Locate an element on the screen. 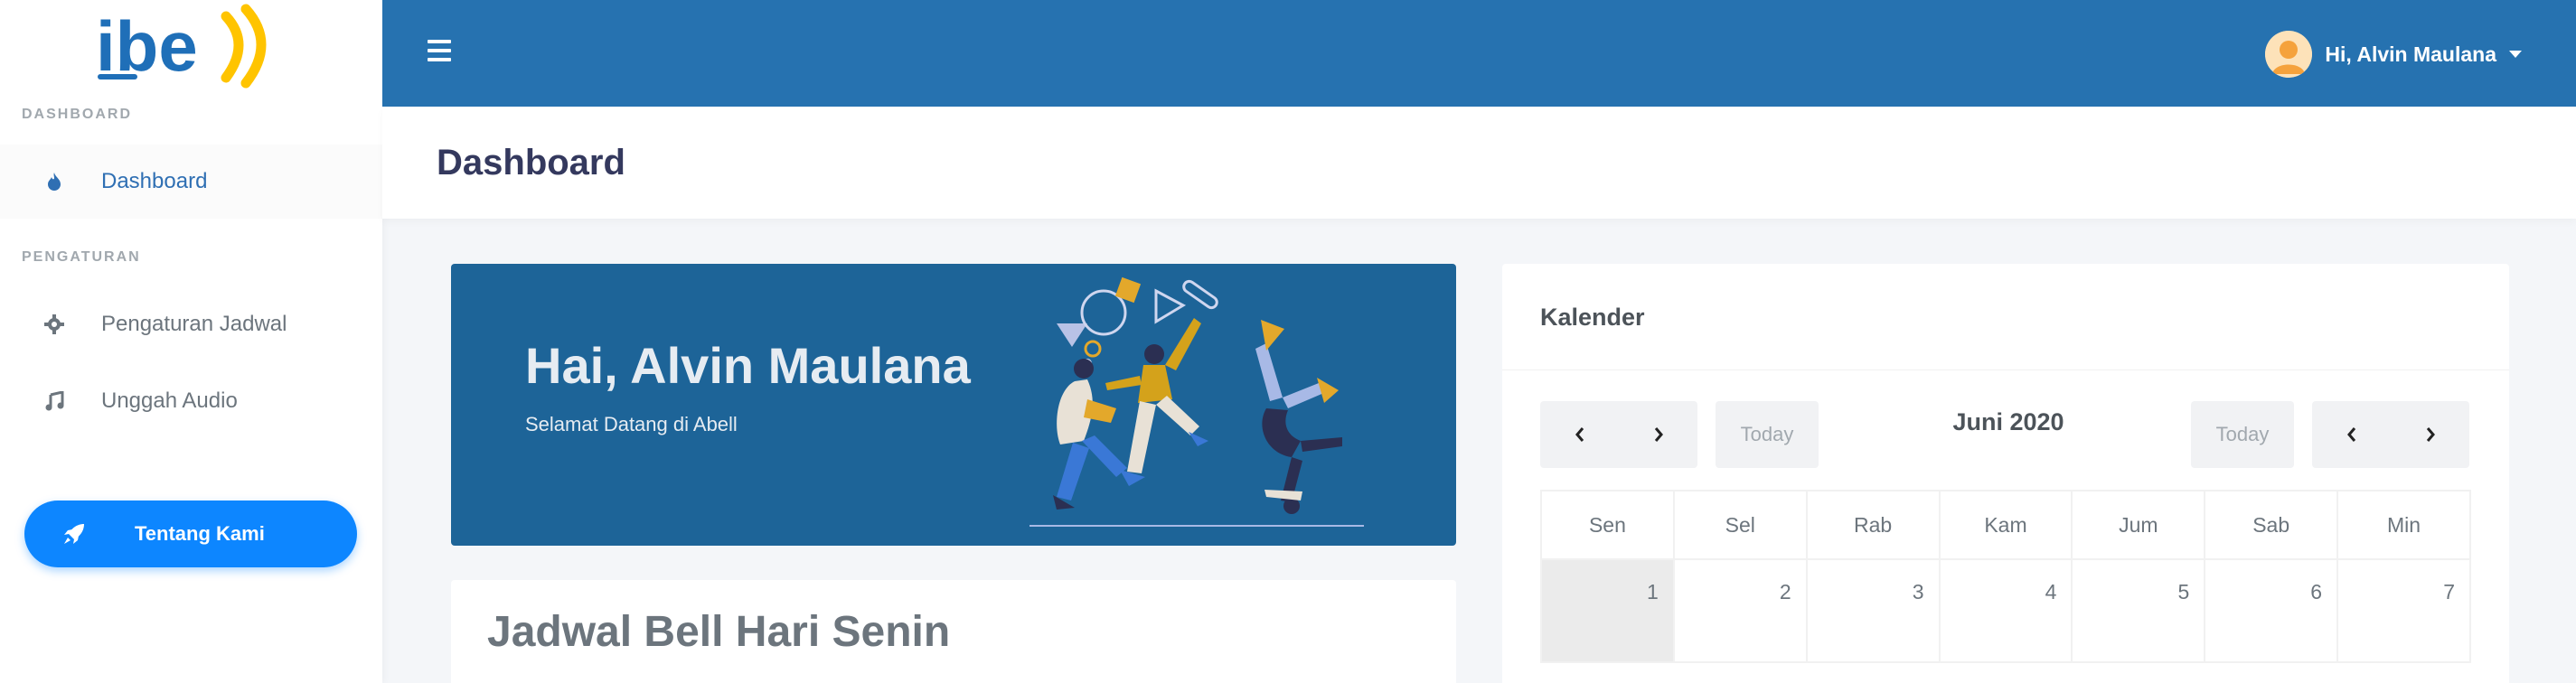 The width and height of the screenshot is (2576, 683). calendar-day-cell: 4 is located at coordinates (2006, 610).